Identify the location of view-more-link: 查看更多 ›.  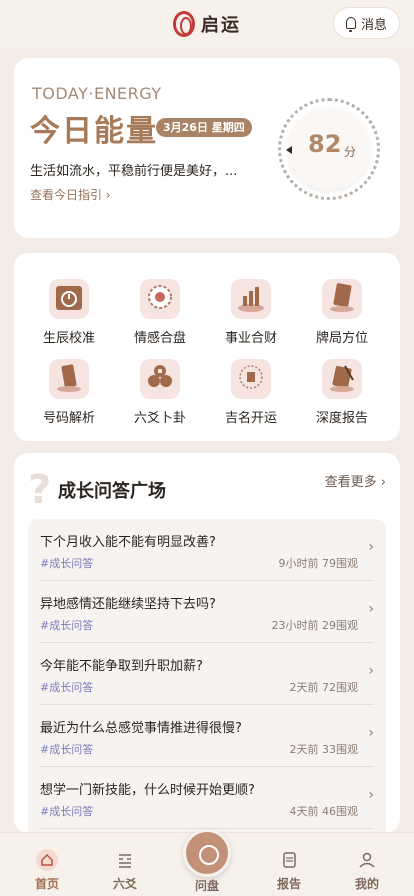
(355, 480).